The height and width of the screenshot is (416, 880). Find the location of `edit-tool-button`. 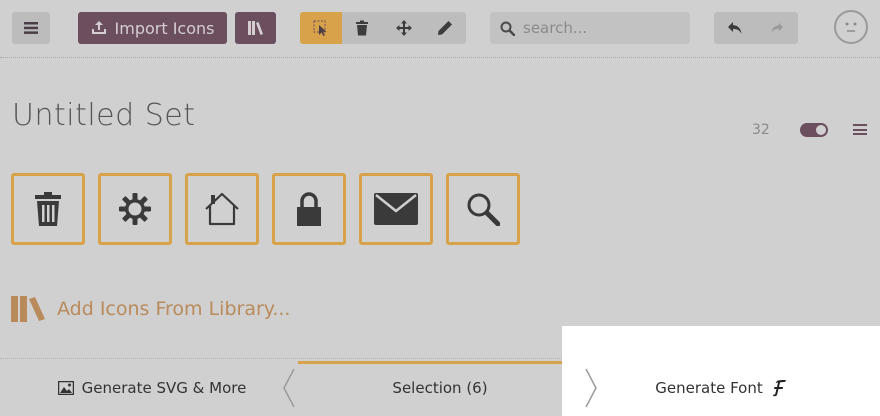

edit-tool-button is located at coordinates (446, 28).